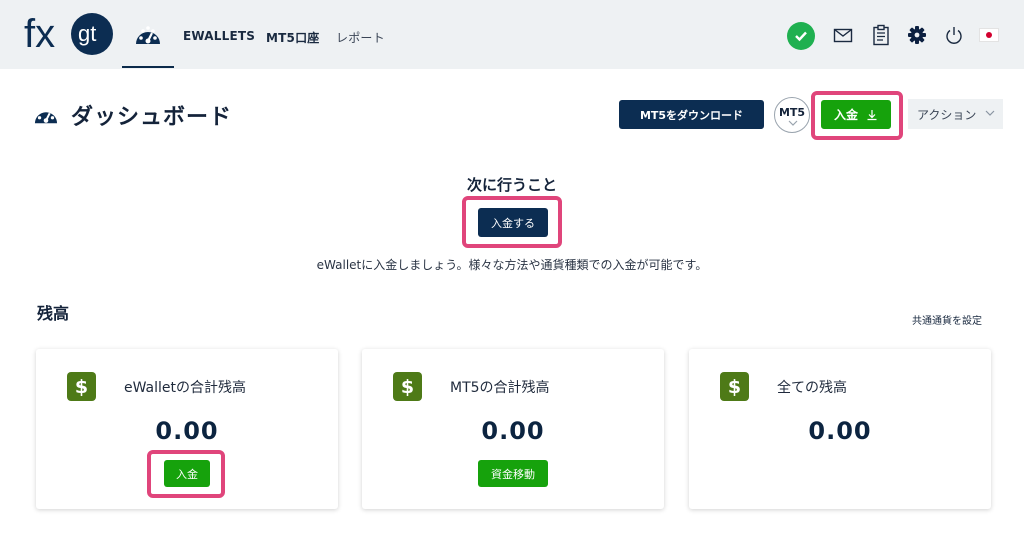 This screenshot has height=545, width=1024. What do you see at coordinates (292, 37) in the screenshot?
I see `nav-mt5-accounts: MT5口座` at bounding box center [292, 37].